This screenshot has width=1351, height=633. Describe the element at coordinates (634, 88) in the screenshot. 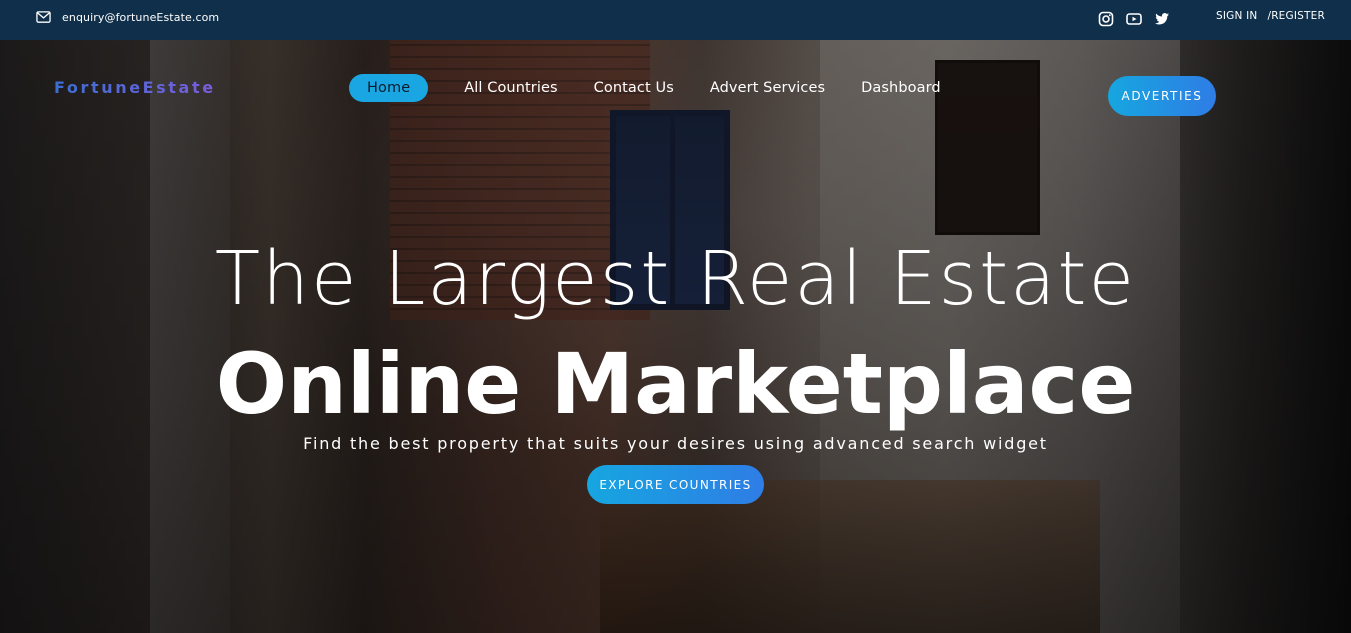

I see `nav-item-contact-us: Contact Us` at that location.